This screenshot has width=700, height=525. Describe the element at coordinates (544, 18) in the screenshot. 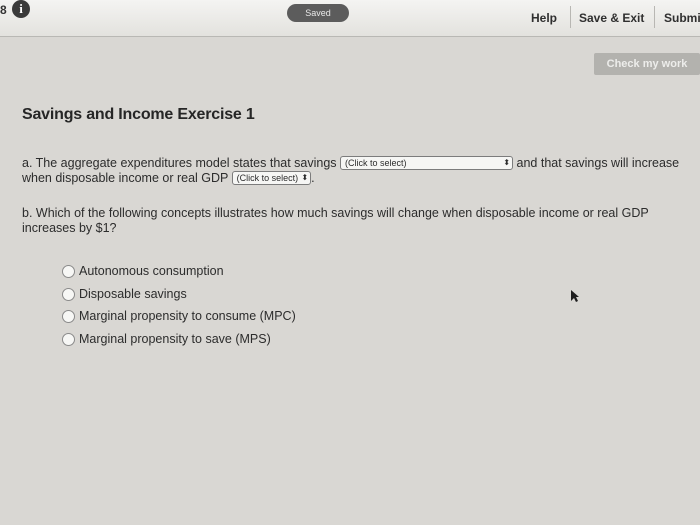

I see `help-button: Help` at that location.